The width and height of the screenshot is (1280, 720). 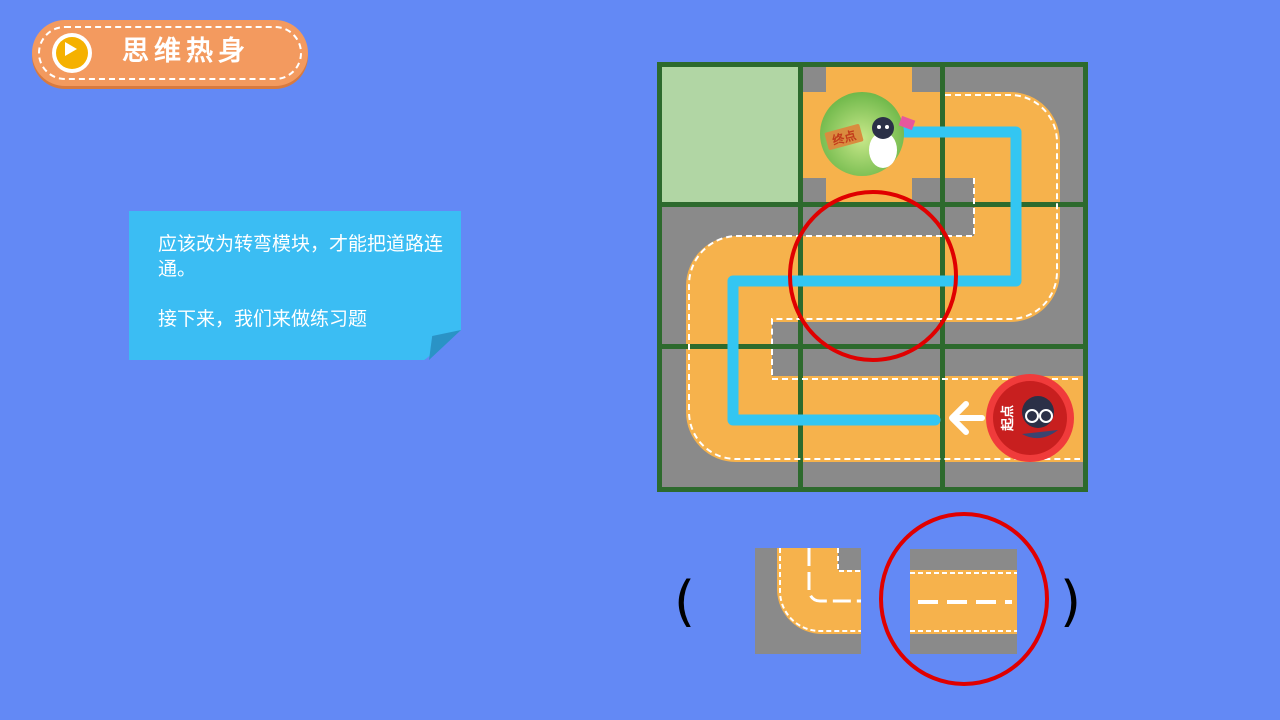 I want to click on start-label: 起点, so click(x=1008, y=418).